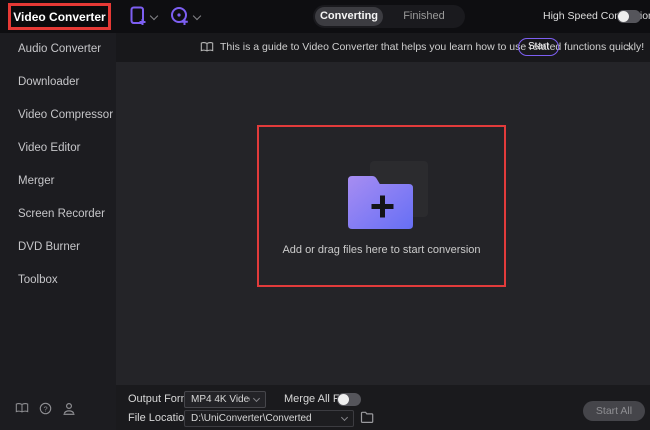 The height and width of the screenshot is (430, 650). Describe the element at coordinates (630, 47) in the screenshot. I see `close-icon: ×` at that location.